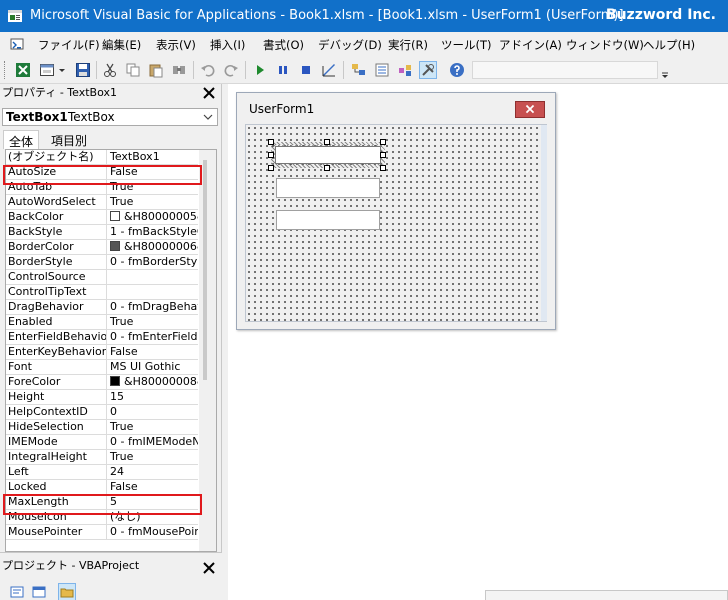  What do you see at coordinates (205, 270) in the screenshot?
I see `scrollbar-thumb` at bounding box center [205, 270].